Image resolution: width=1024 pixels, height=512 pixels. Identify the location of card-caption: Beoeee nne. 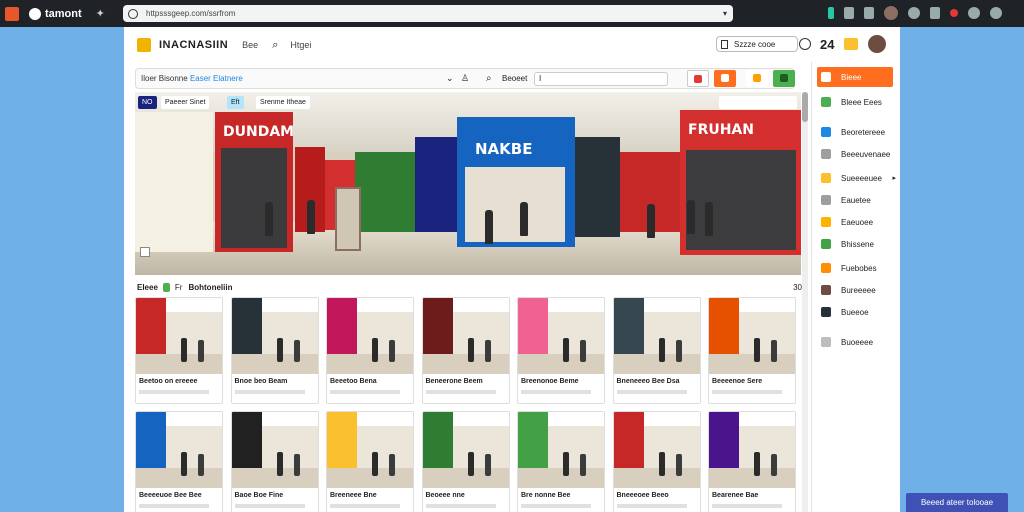
(445, 495).